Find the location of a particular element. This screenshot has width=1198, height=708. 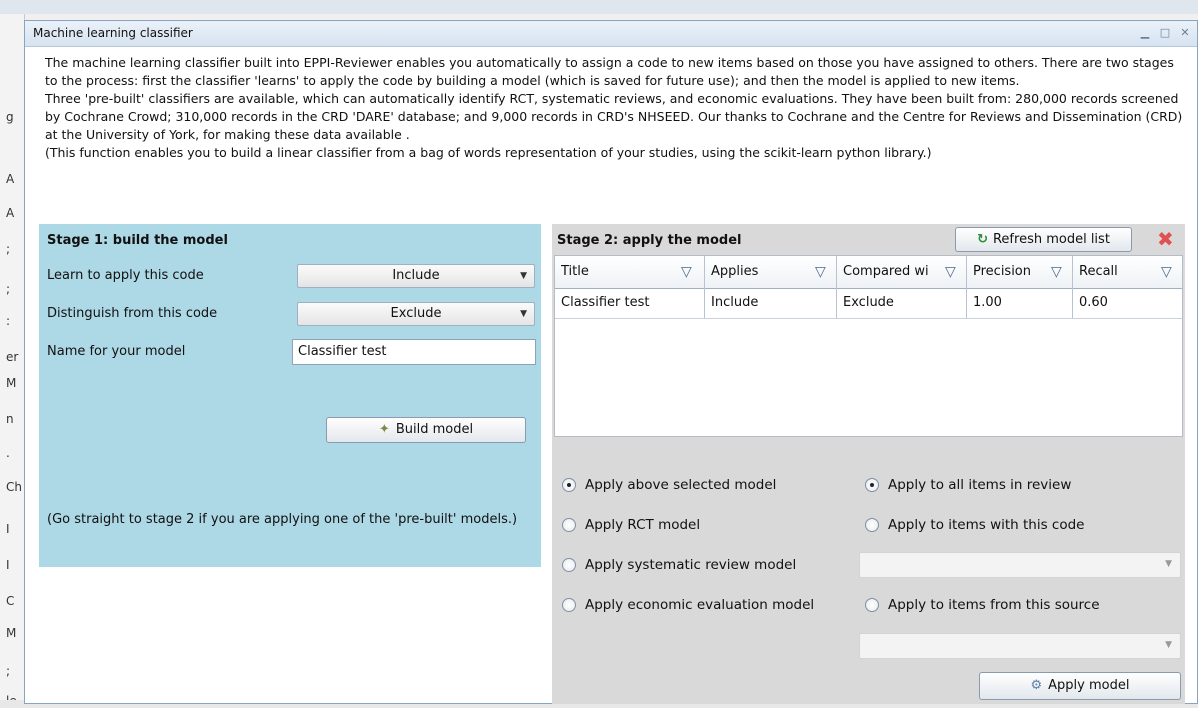

column-title-label: Title is located at coordinates (575, 271).